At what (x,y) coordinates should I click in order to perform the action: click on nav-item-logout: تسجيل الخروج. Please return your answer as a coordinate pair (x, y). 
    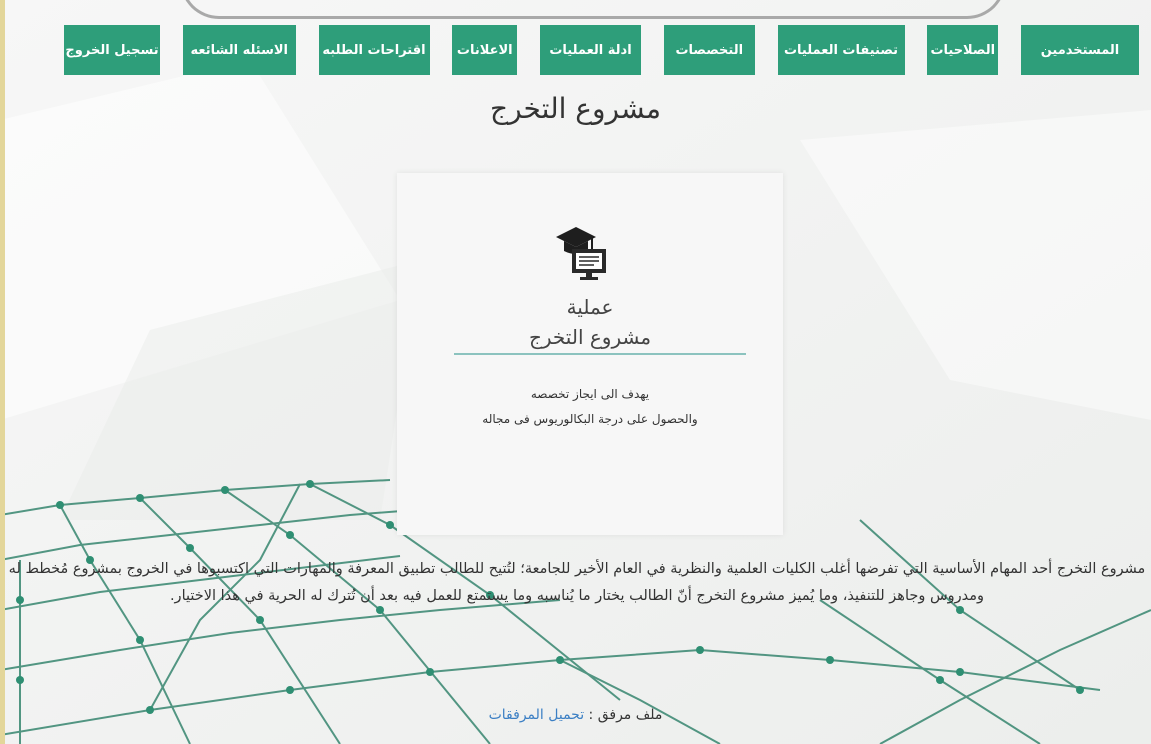
    Looking at the image, I should click on (112, 50).